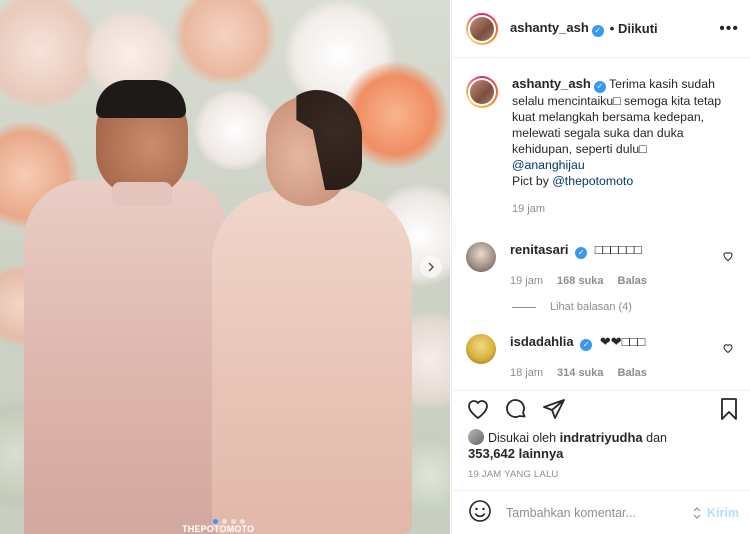 The image size is (750, 534). What do you see at coordinates (539, 249) in the screenshot?
I see `comment-username: renitasari` at bounding box center [539, 249].